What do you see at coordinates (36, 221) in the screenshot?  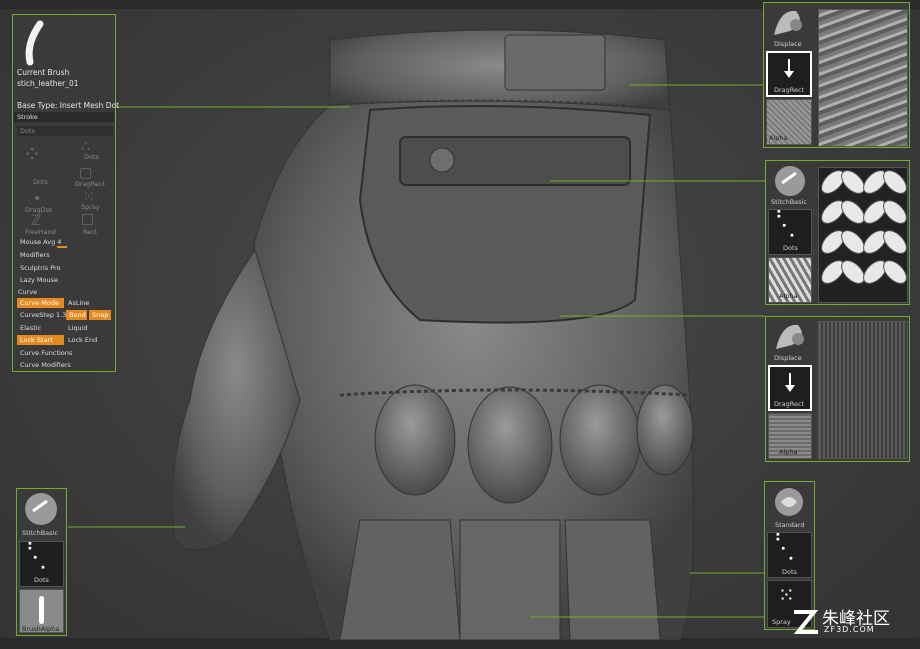 I see `freehand-icon: ℤ` at bounding box center [36, 221].